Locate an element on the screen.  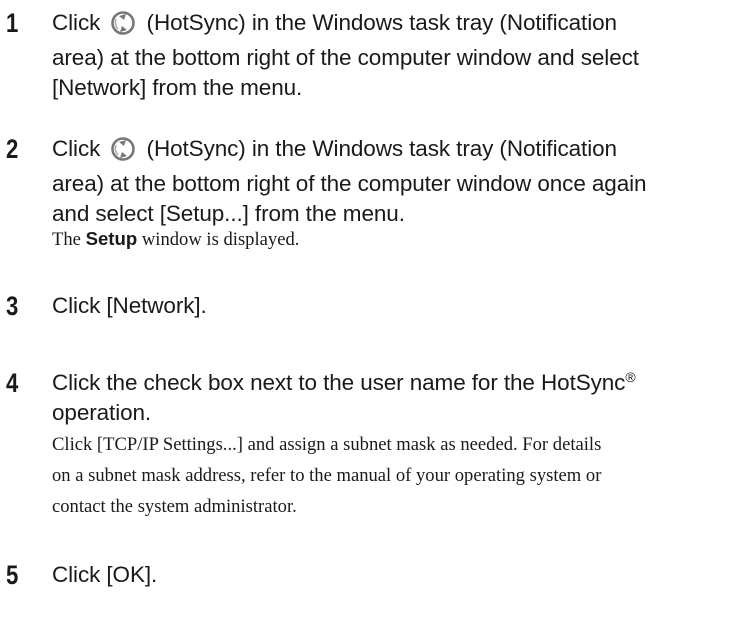
setup-window-name: Setup is located at coordinates (111, 238).